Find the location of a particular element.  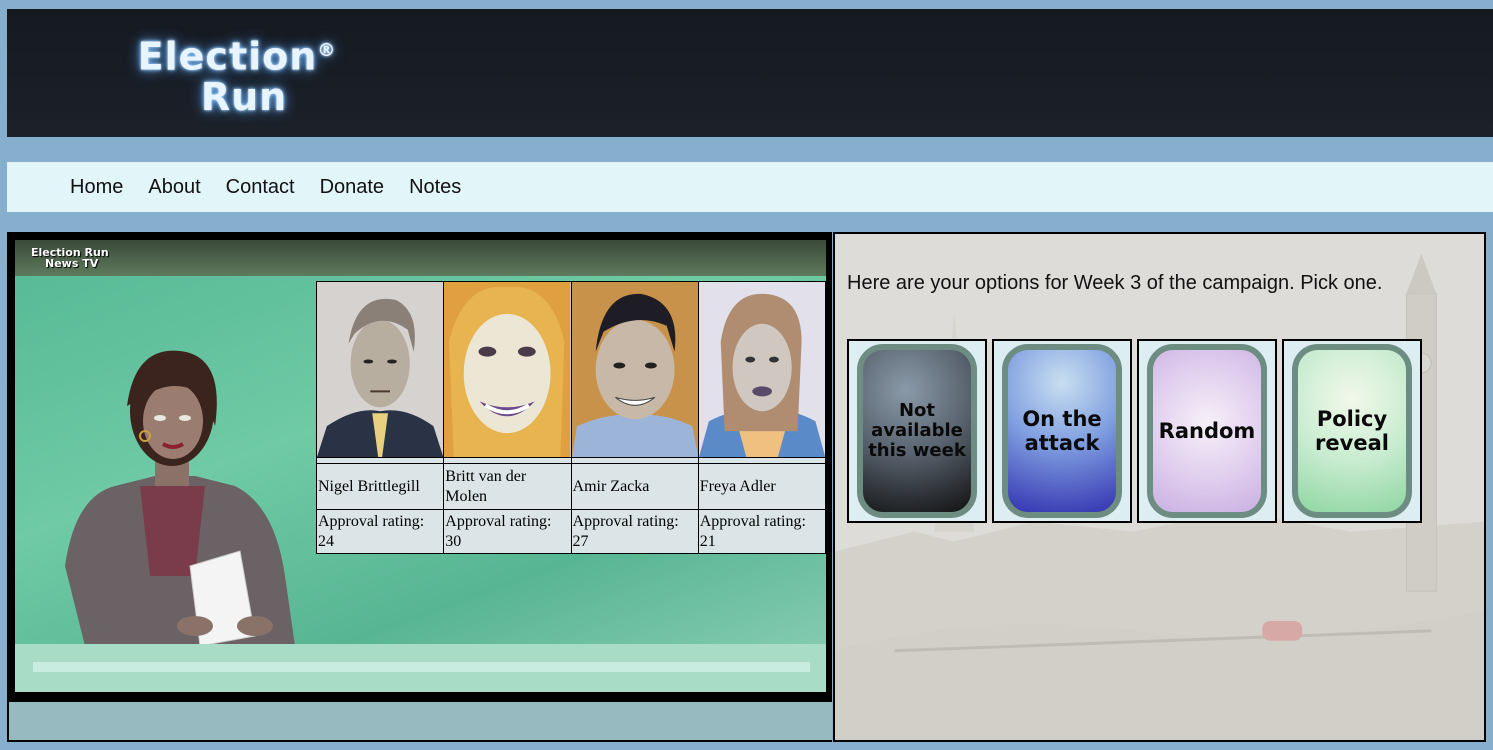

tv-channel-logo: Election Run News TV is located at coordinates (70, 258).